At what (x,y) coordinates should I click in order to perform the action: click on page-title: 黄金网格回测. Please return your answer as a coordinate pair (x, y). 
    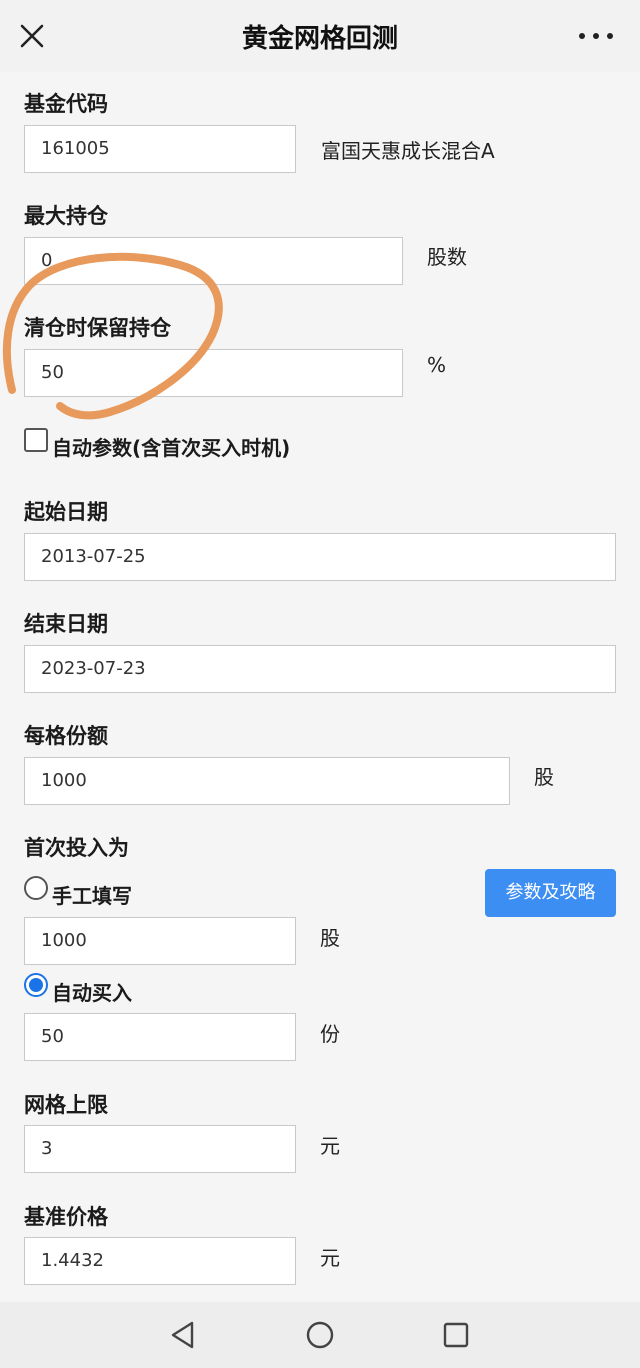
    Looking at the image, I should click on (319, 39).